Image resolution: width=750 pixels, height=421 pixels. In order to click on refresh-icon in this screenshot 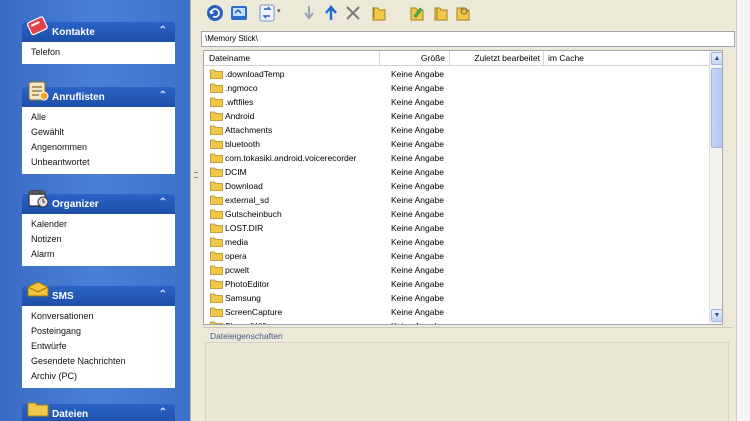, I will do `click(215, 13)`.